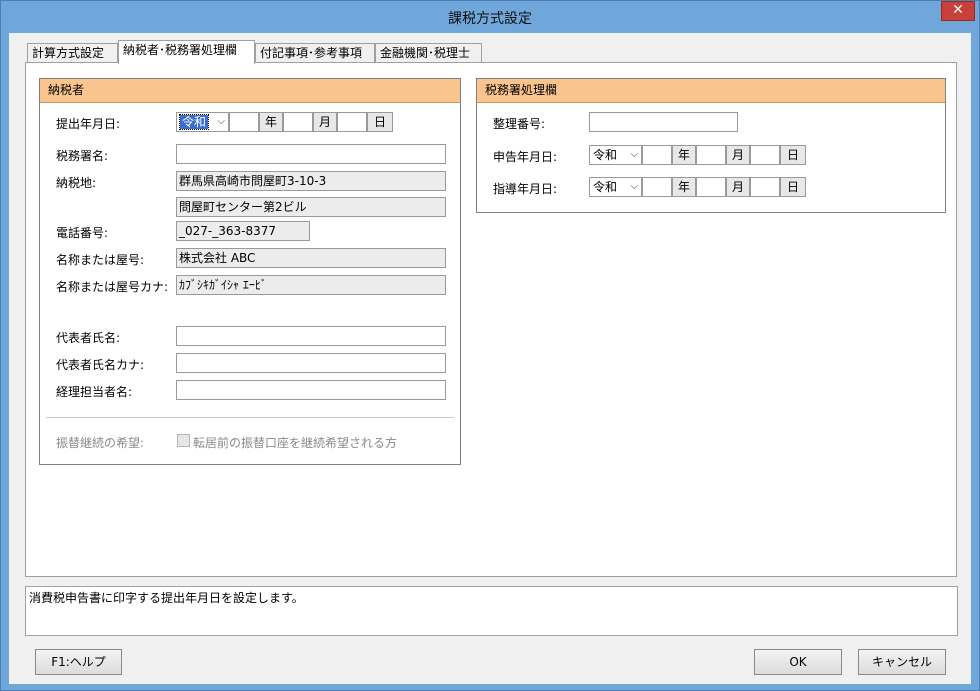  I want to click on report-era-value: 令和, so click(605, 155).